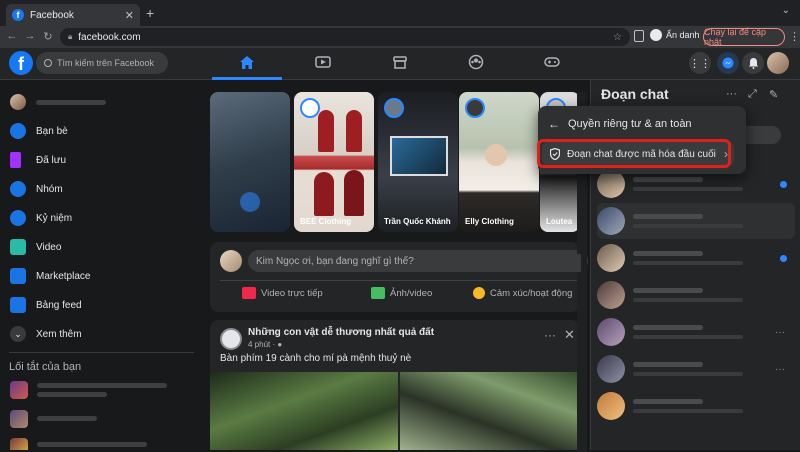 This screenshot has height=452, width=800. I want to click on home-tab-indicator, so click(247, 78).